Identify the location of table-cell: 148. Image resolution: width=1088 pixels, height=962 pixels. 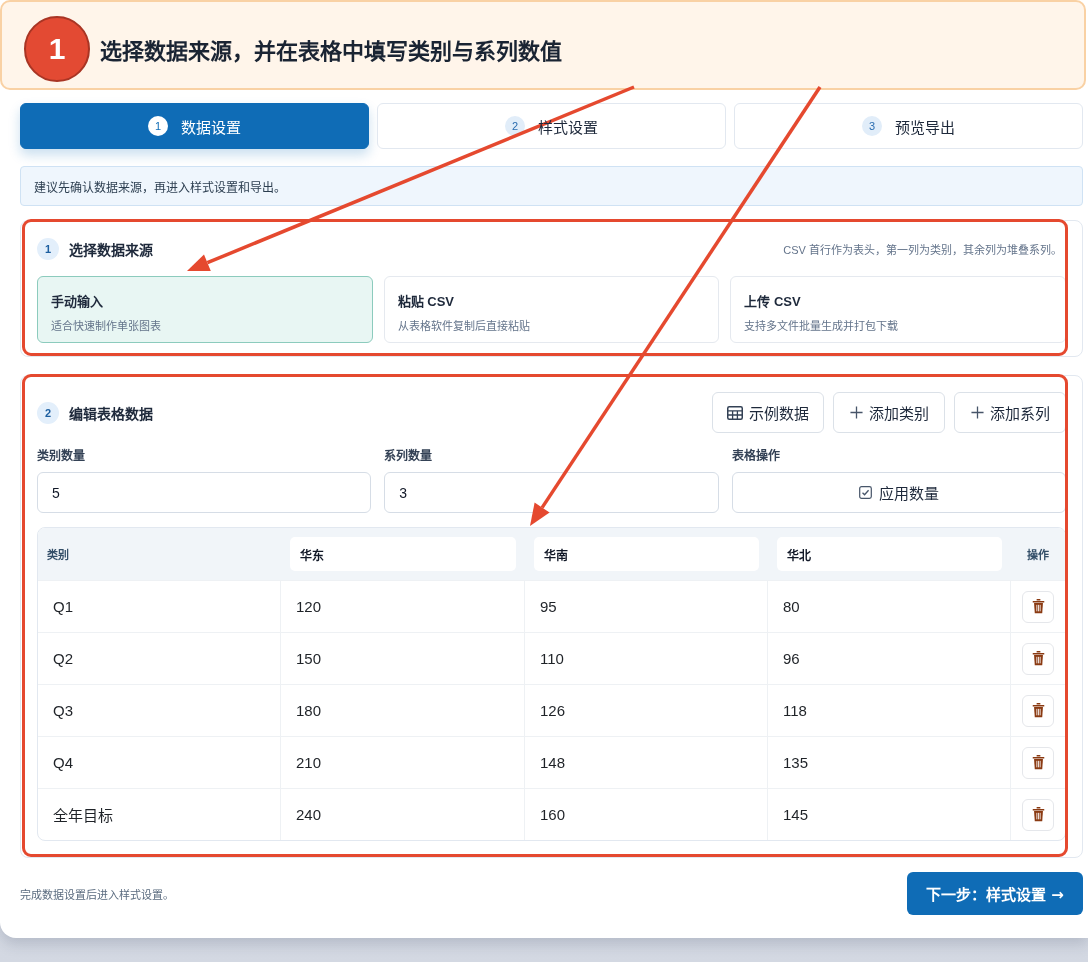
(646, 762).